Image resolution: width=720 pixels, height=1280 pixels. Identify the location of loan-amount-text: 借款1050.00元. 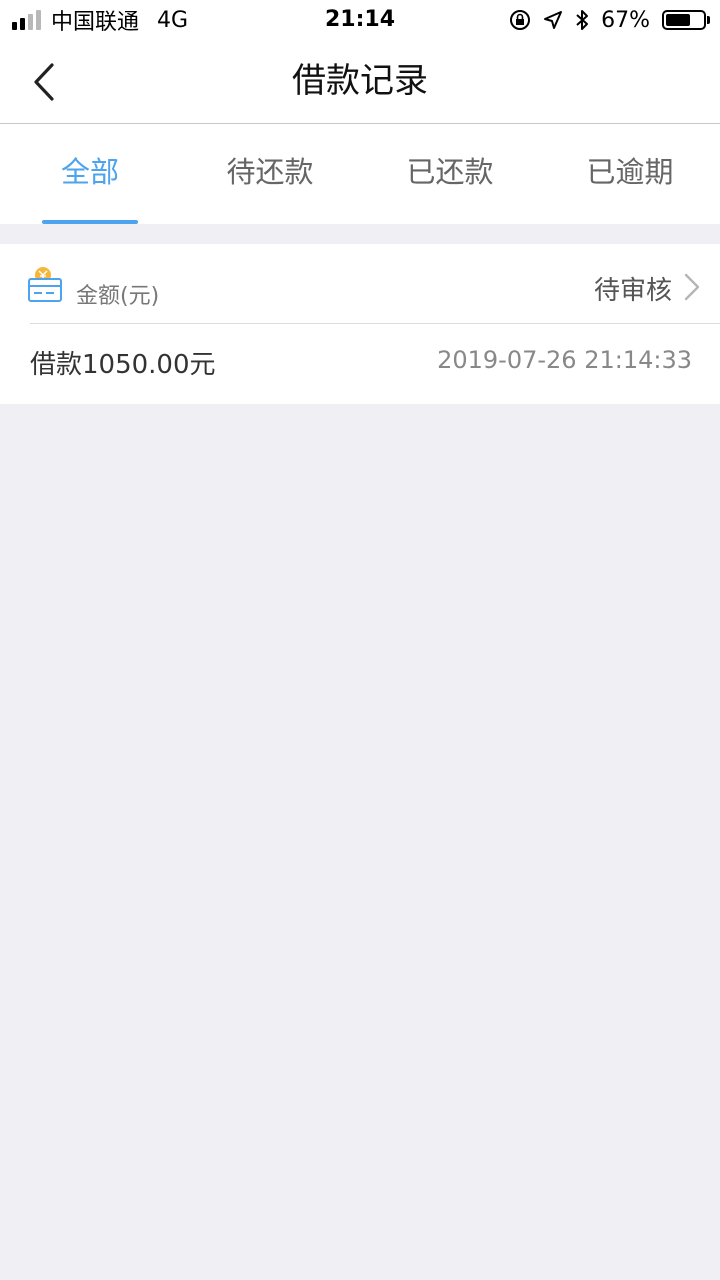
(123, 365).